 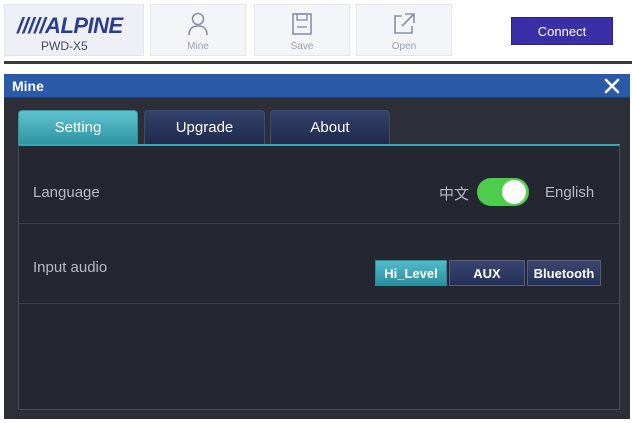 I want to click on toolbar-divider, so click(x=318, y=62).